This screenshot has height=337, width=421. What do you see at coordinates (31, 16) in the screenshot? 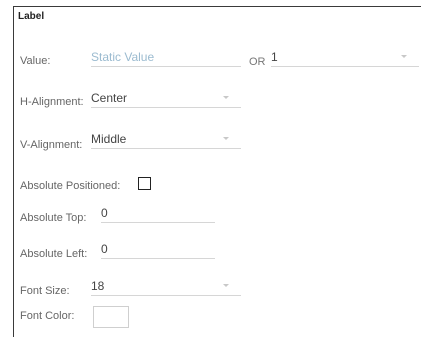
I see `panel-title: Label` at bounding box center [31, 16].